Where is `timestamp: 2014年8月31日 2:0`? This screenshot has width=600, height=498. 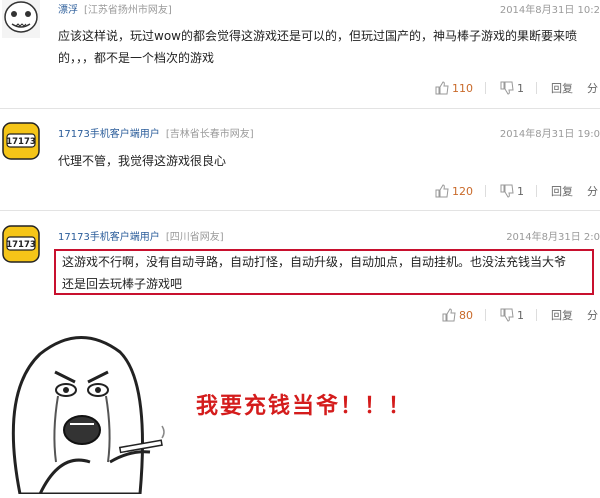 timestamp: 2014年8月31日 2:0 is located at coordinates (553, 237).